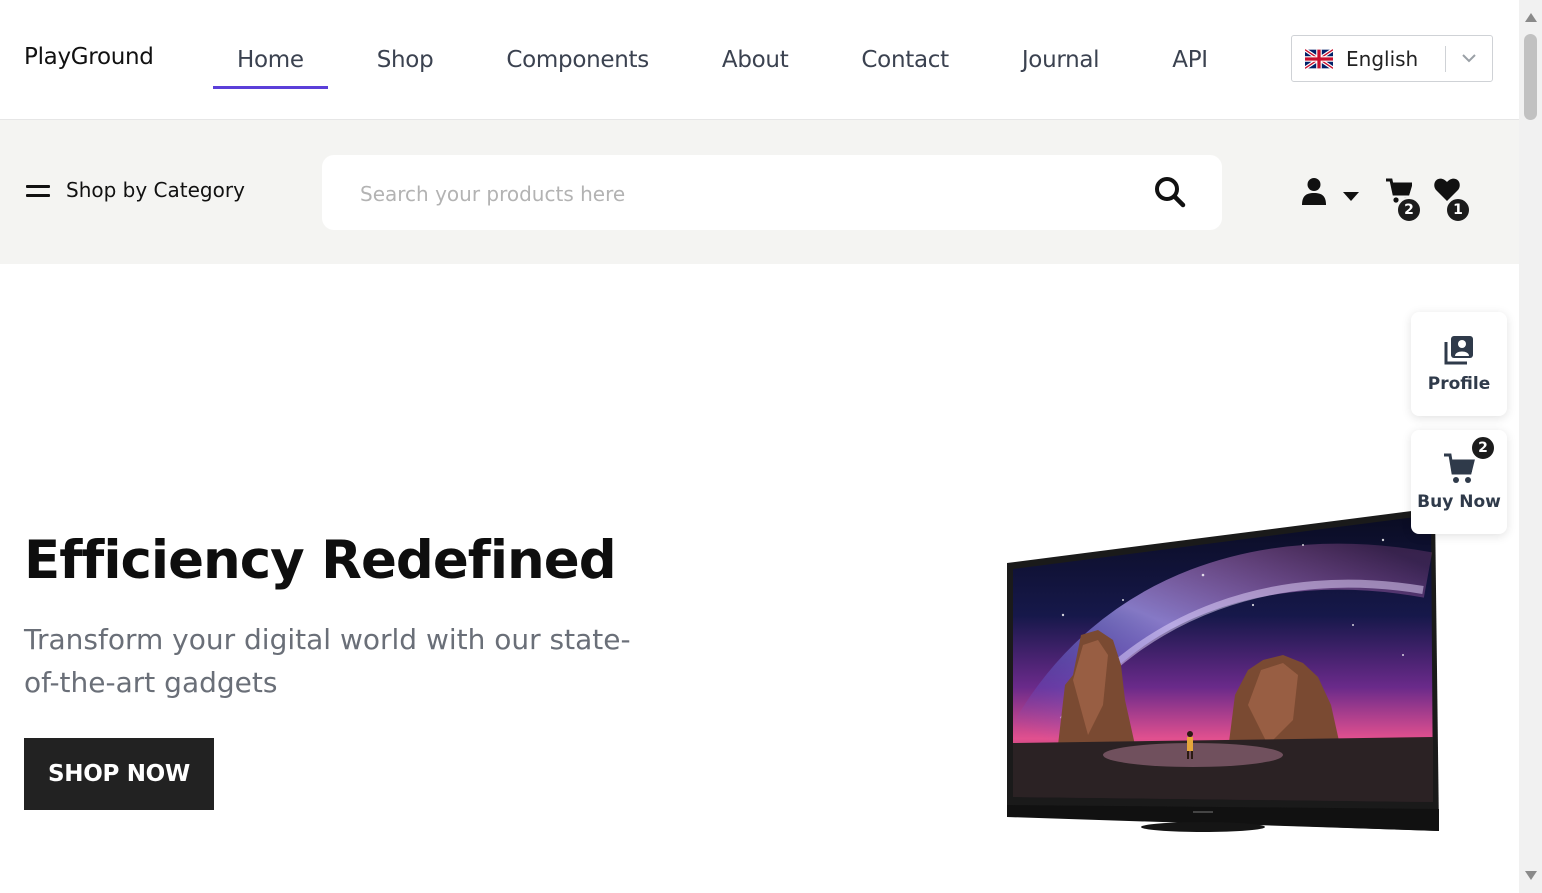  I want to click on hero-title: Efficiency Redefined, so click(320, 560).